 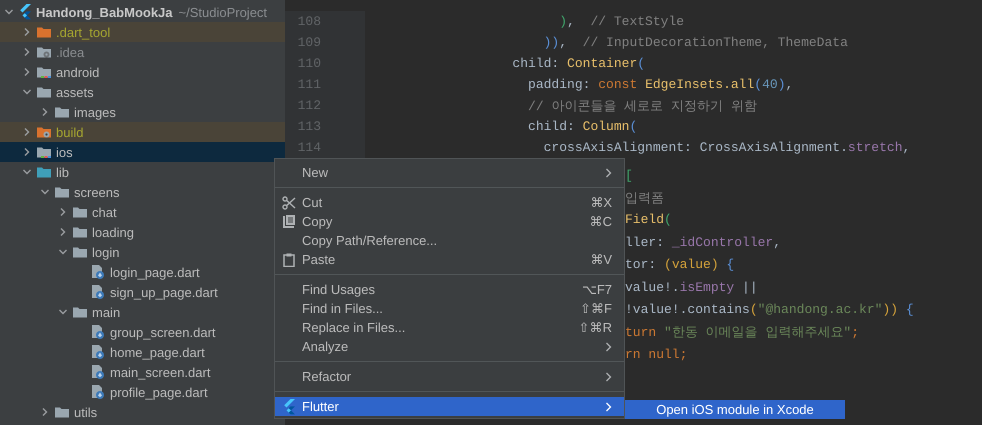 What do you see at coordinates (83, 32) in the screenshot?
I see `tree-item-label: .dart_tool` at bounding box center [83, 32].